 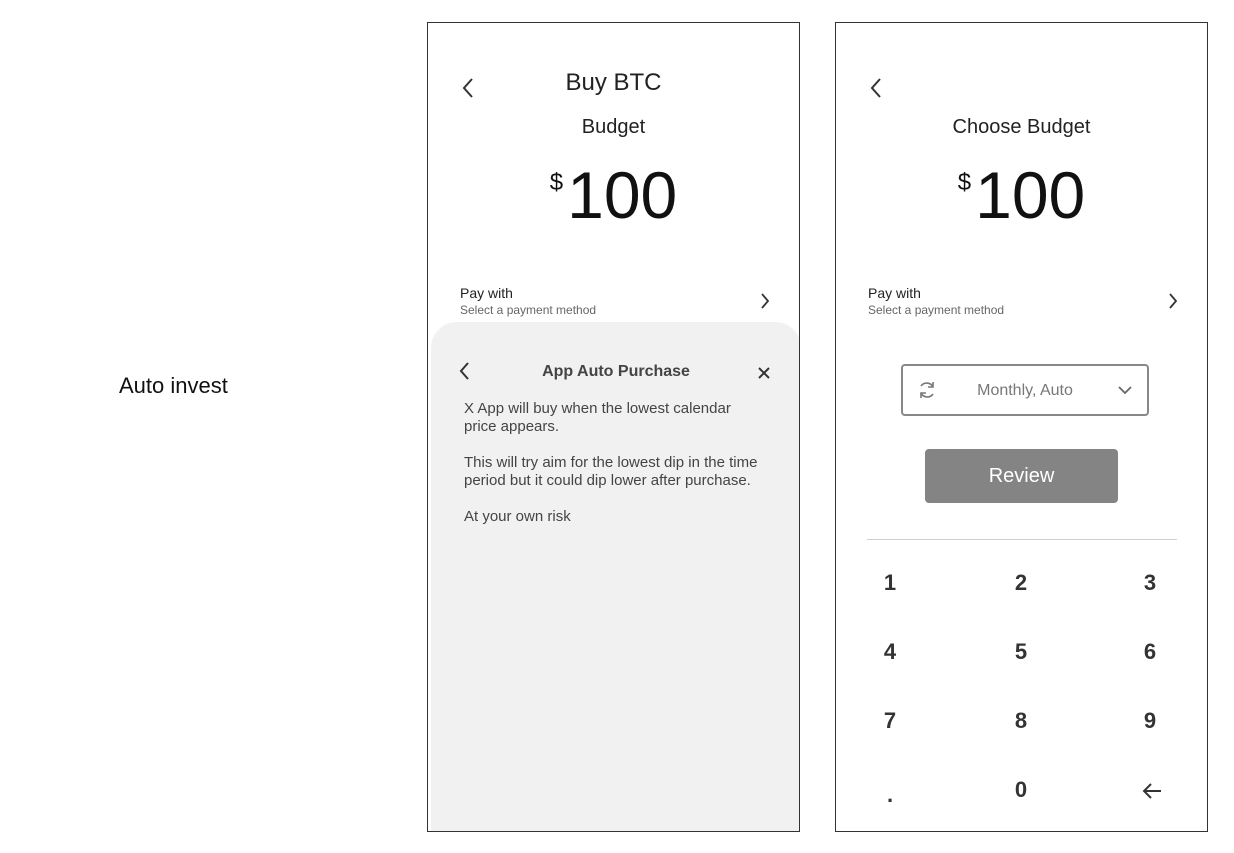 What do you see at coordinates (1021, 476) in the screenshot?
I see `review-button: Review` at bounding box center [1021, 476].